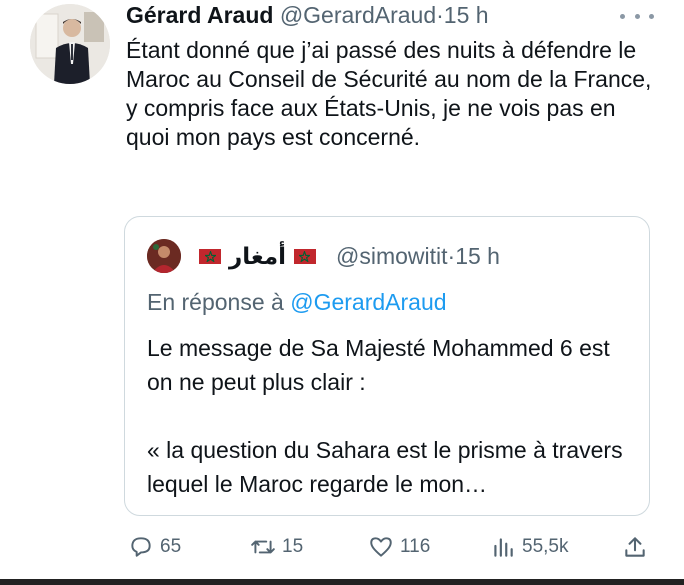 Image resolution: width=684 pixels, height=585 pixels. What do you see at coordinates (263, 547) in the screenshot?
I see `retweet-icon` at bounding box center [263, 547].